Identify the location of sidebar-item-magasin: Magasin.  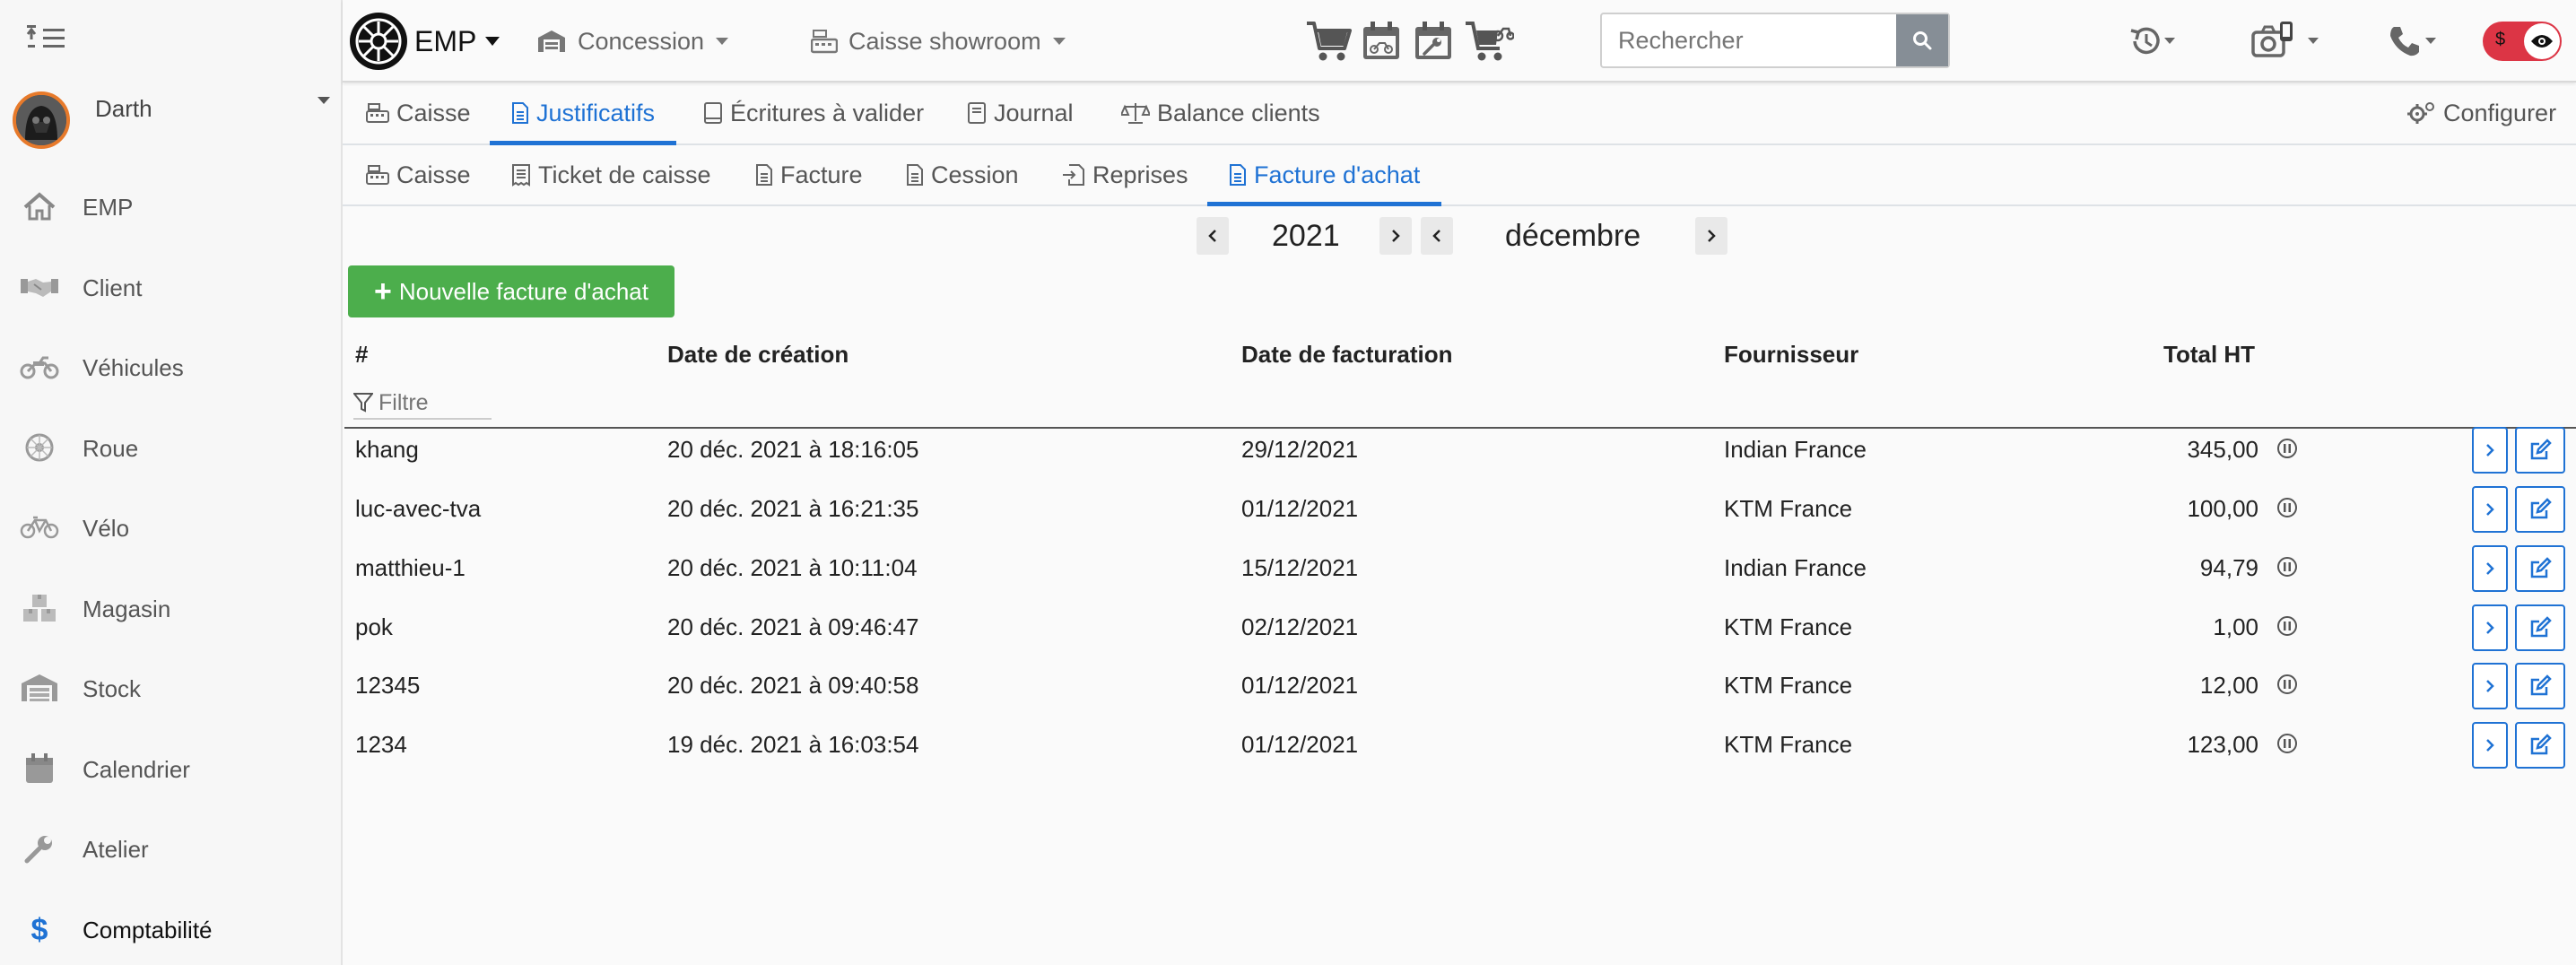
(170, 609).